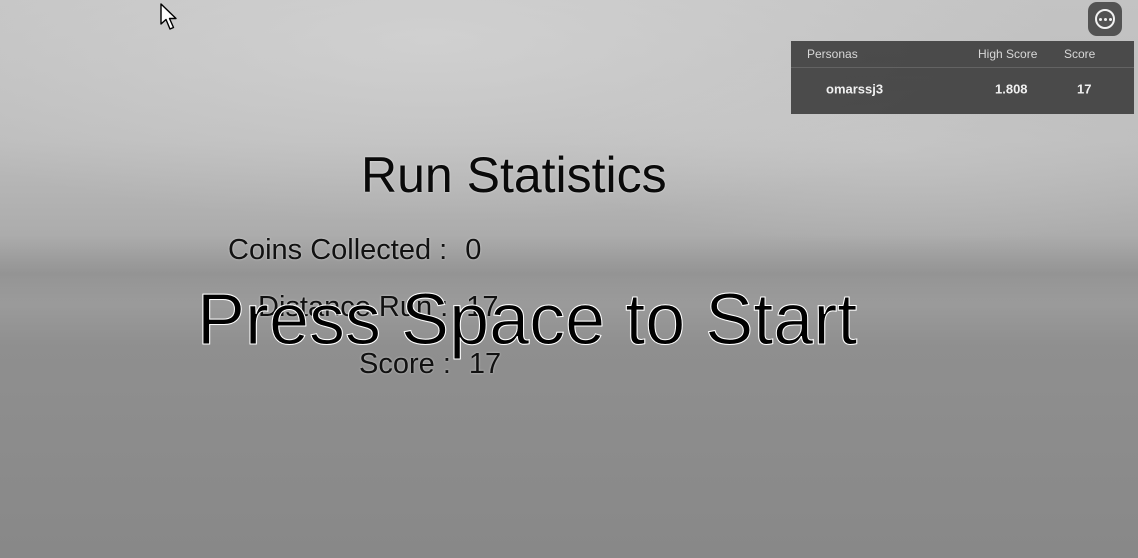 The width and height of the screenshot is (1138, 558). What do you see at coordinates (514, 175) in the screenshot?
I see `run-statistics-title: Run Statistics` at bounding box center [514, 175].